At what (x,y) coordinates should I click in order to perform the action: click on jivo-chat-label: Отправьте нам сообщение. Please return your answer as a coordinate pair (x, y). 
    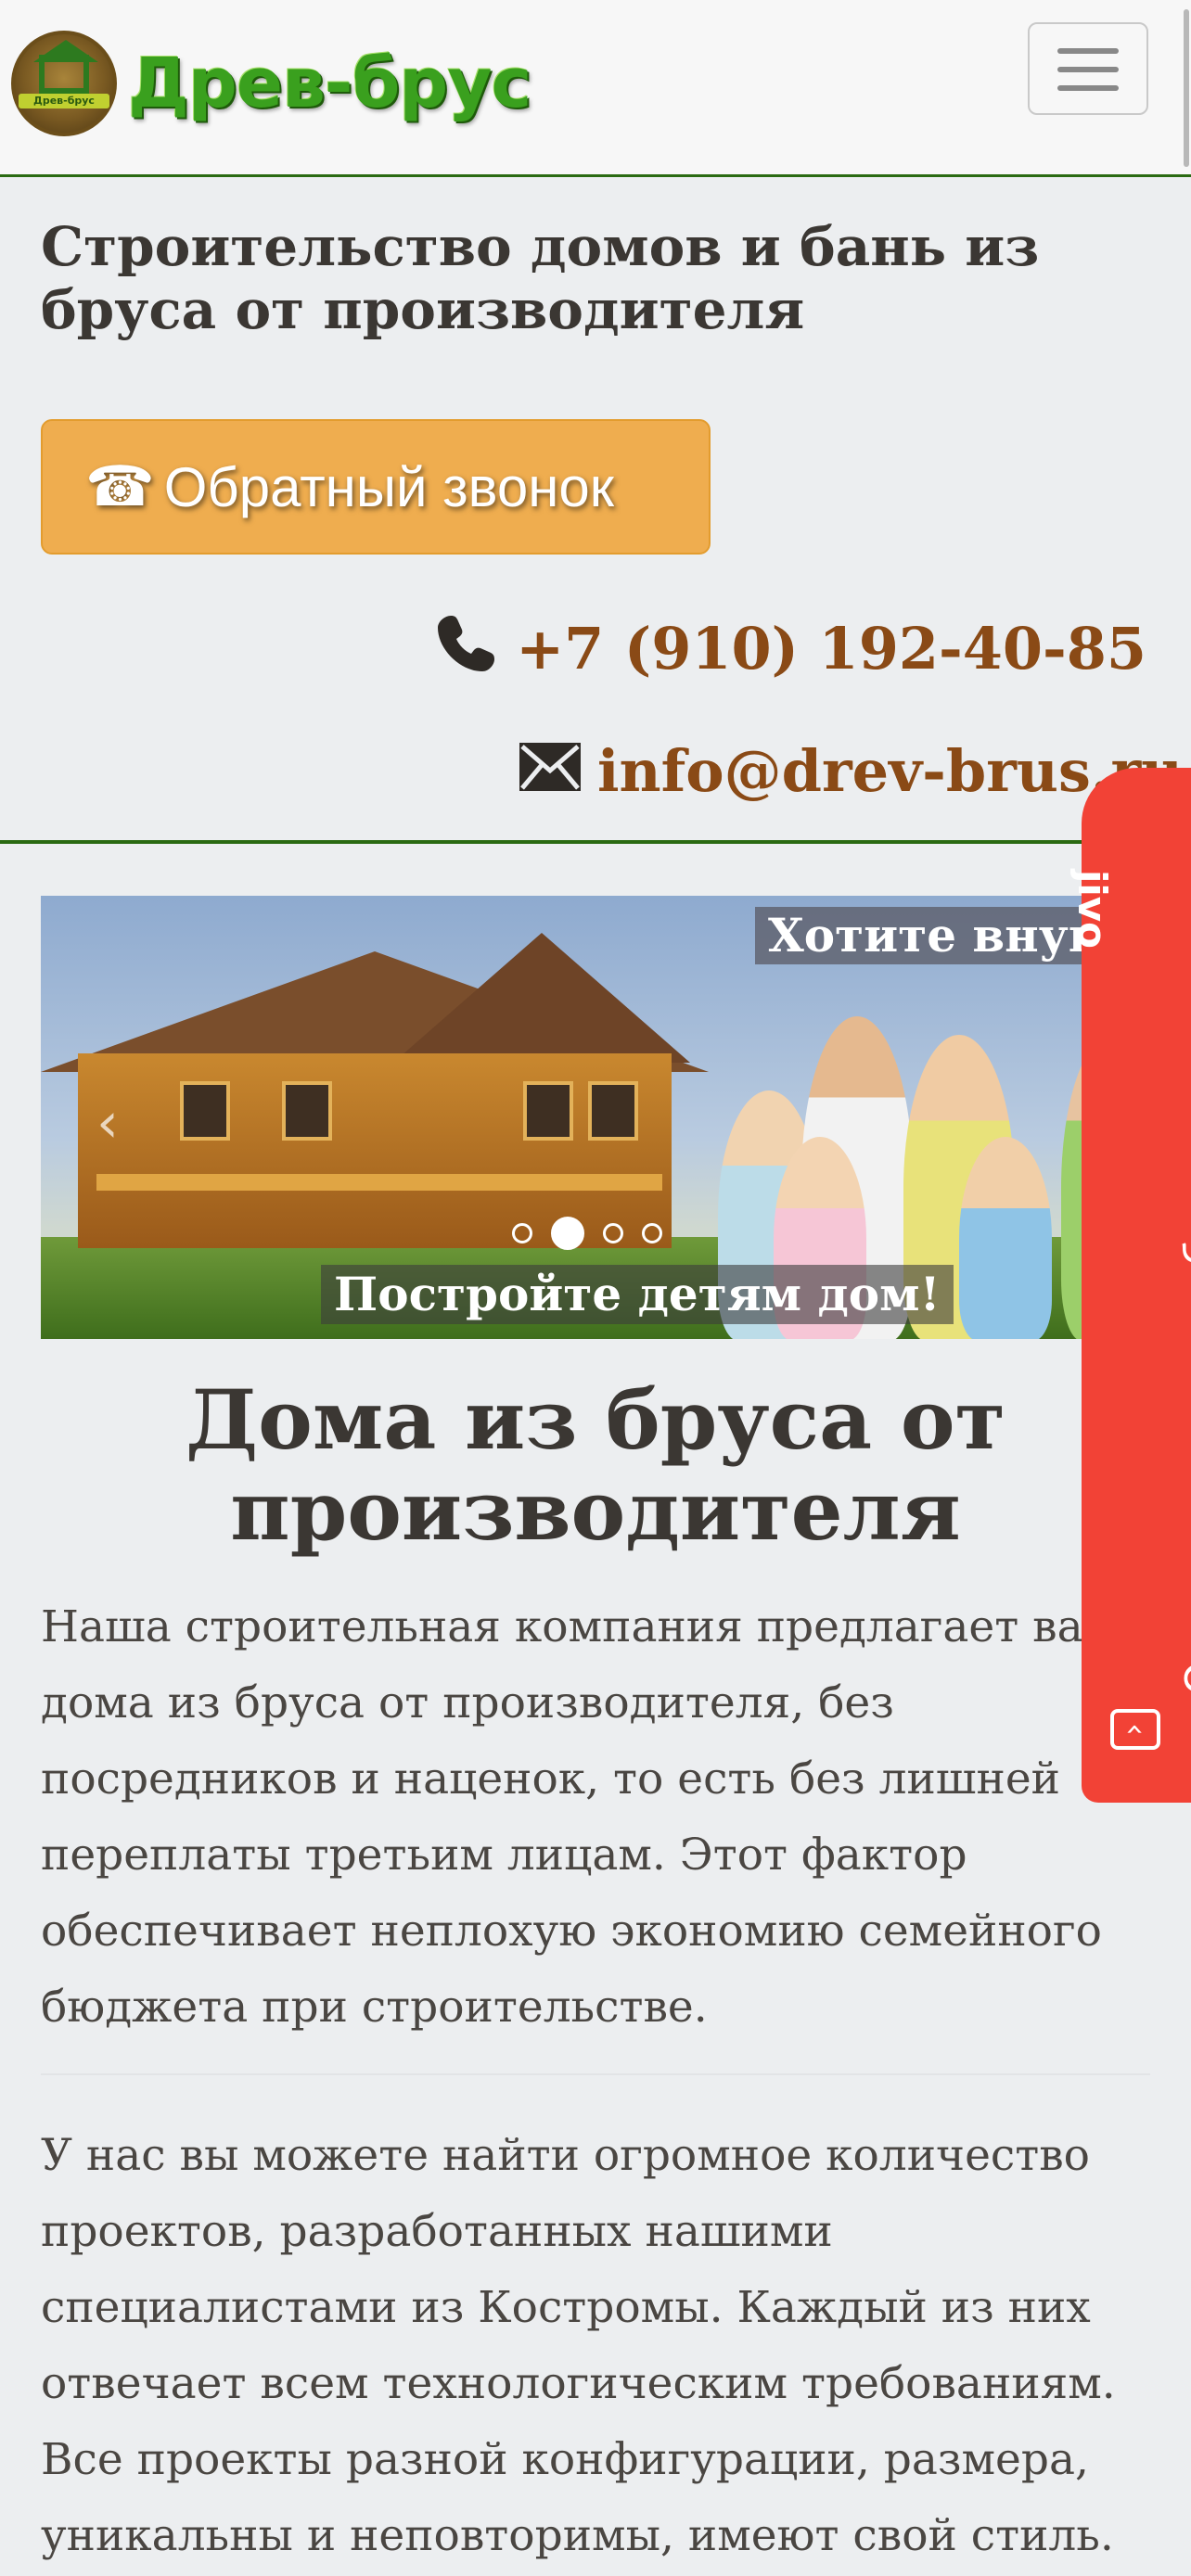
    Looking at the image, I should click on (1183, 1392).